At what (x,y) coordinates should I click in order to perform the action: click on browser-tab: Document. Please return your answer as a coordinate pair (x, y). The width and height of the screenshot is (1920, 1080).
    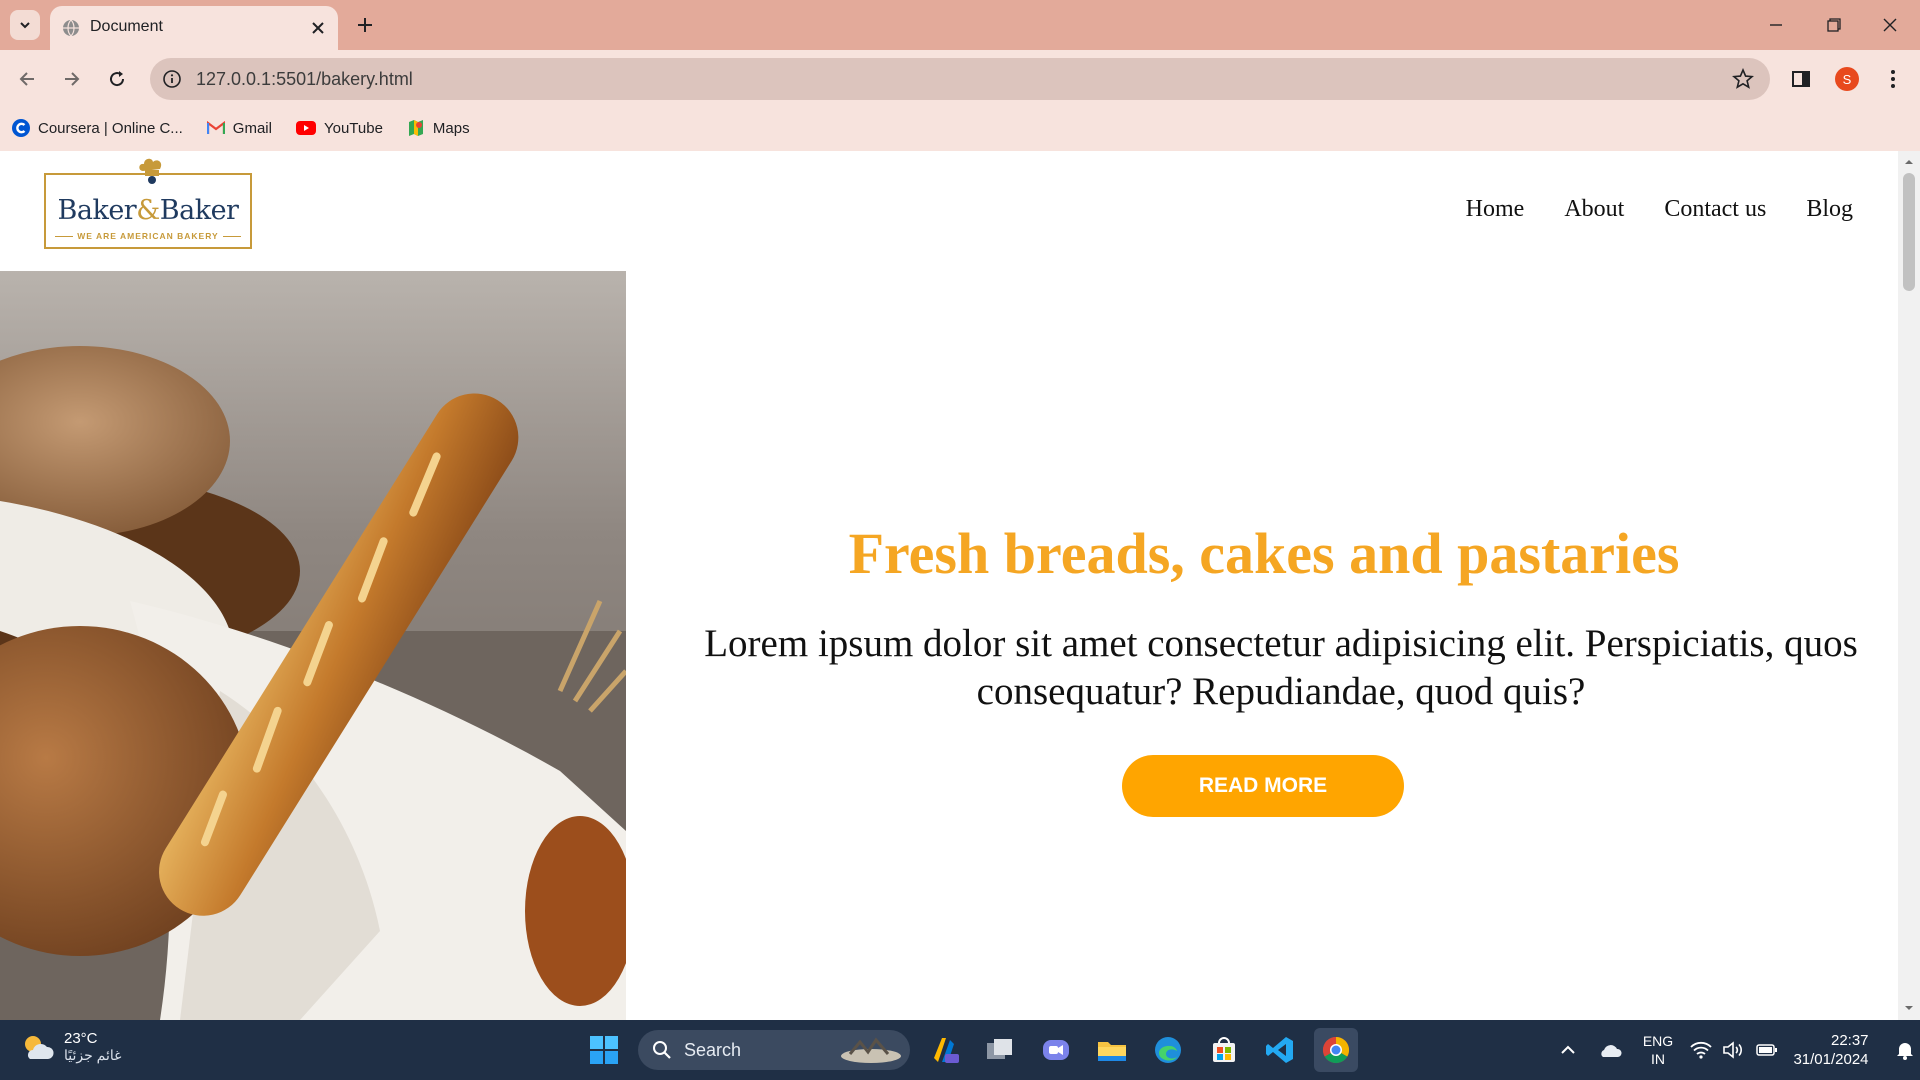
    Looking at the image, I should click on (194, 28).